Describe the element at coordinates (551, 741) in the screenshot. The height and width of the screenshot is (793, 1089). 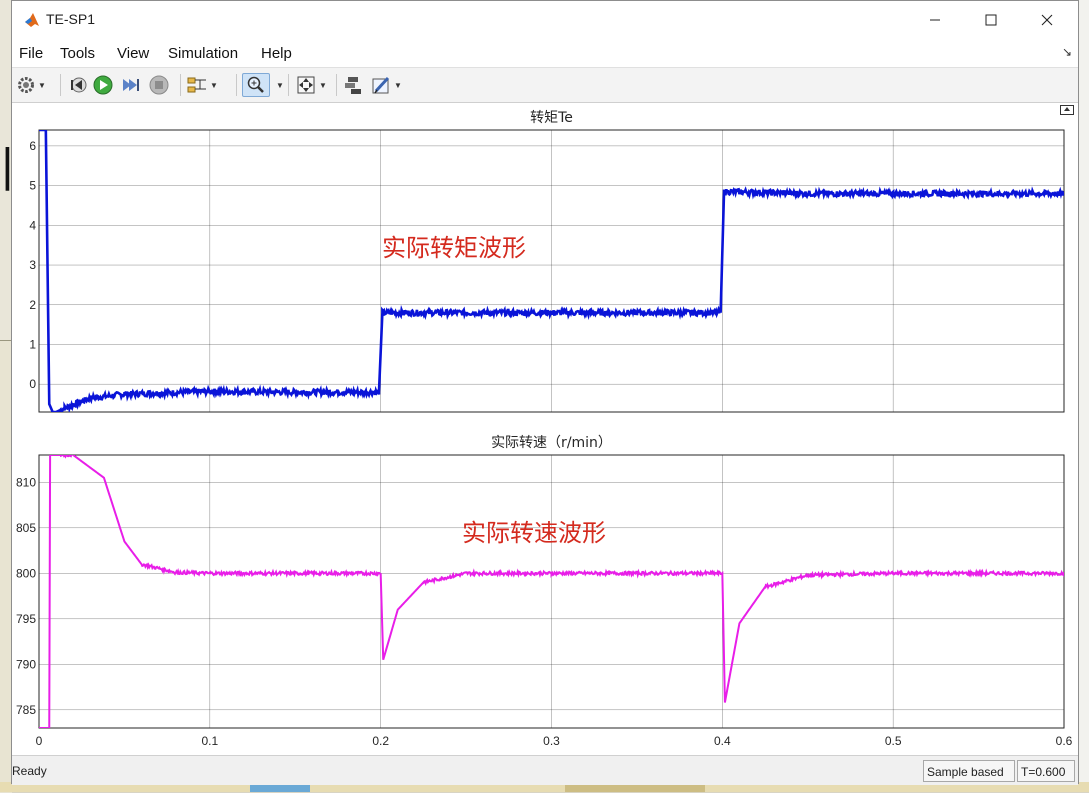
I see `x-tick-label: 0.3` at that location.